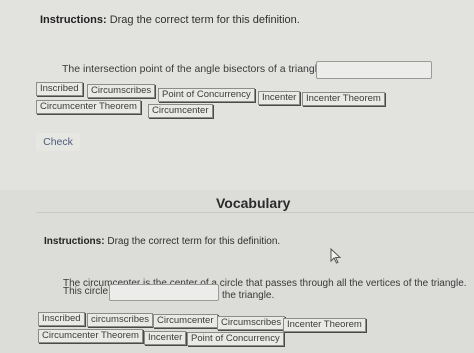  What do you see at coordinates (336, 256) in the screenshot?
I see `mouse-pointer-icon` at bounding box center [336, 256].